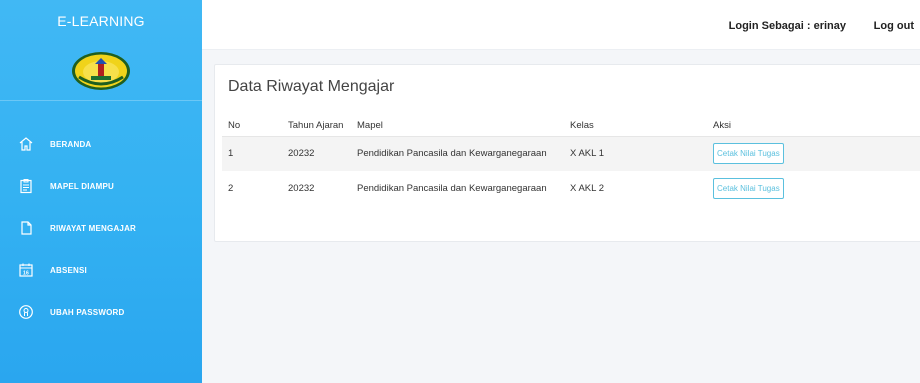 This screenshot has height=383, width=920. I want to click on cell-kelas: X AKL 2, so click(587, 188).